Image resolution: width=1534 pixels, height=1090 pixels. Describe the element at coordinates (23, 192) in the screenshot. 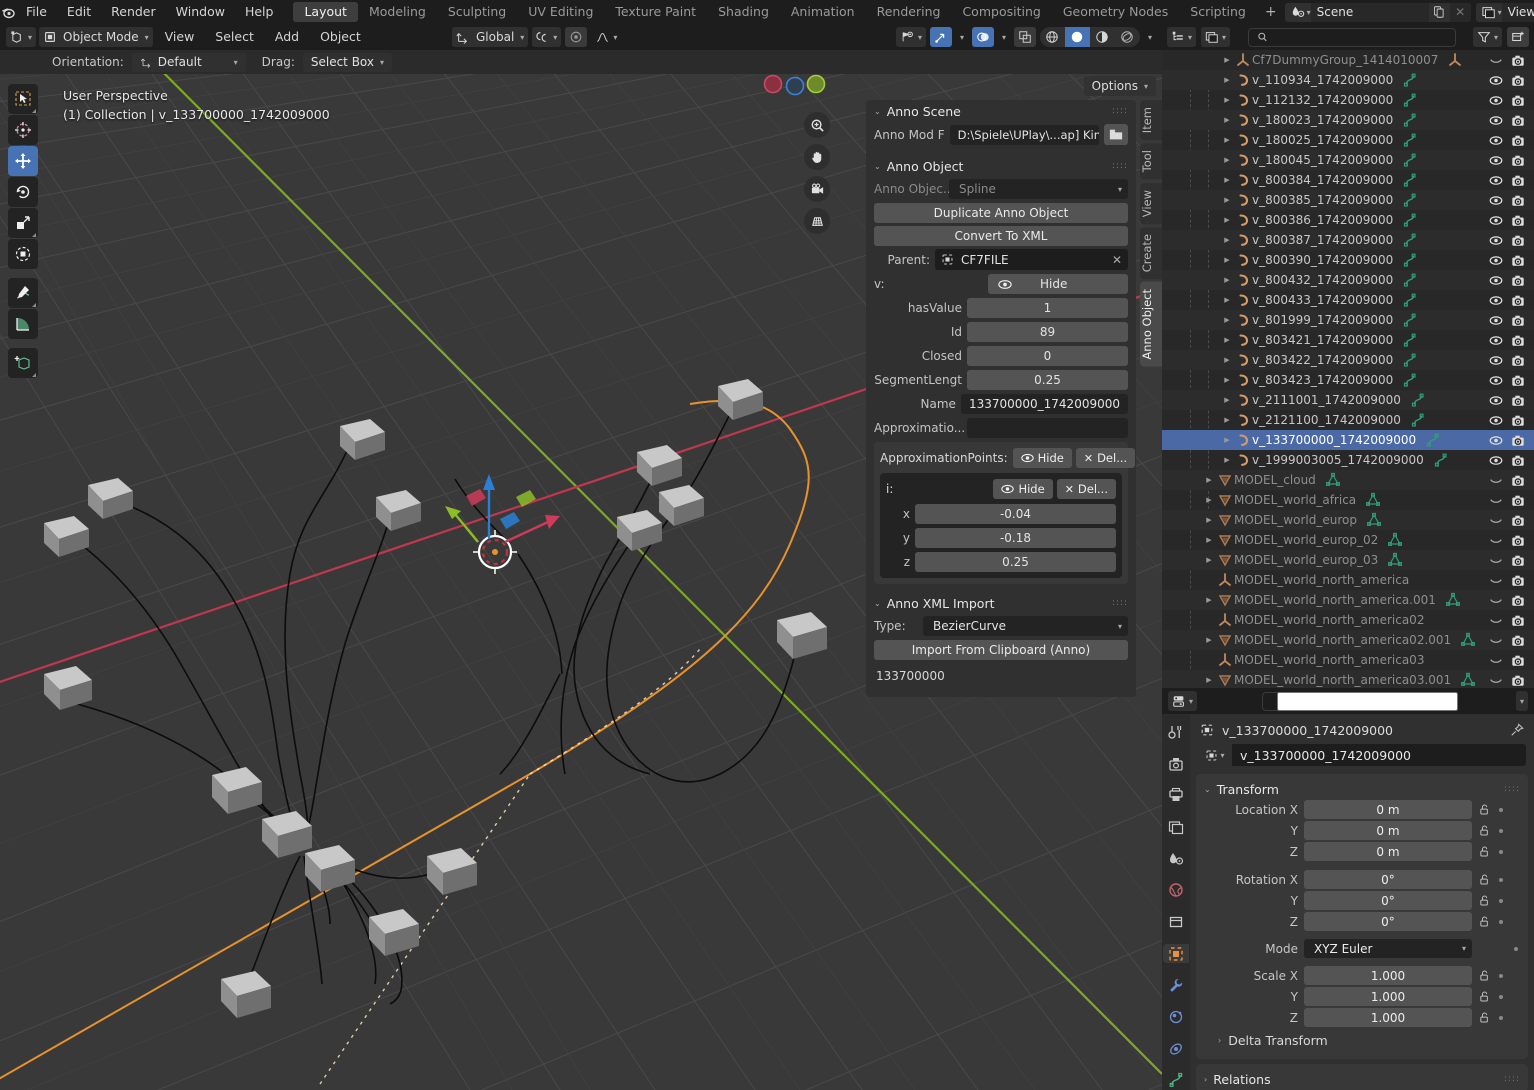

I see `rotate-tool` at that location.